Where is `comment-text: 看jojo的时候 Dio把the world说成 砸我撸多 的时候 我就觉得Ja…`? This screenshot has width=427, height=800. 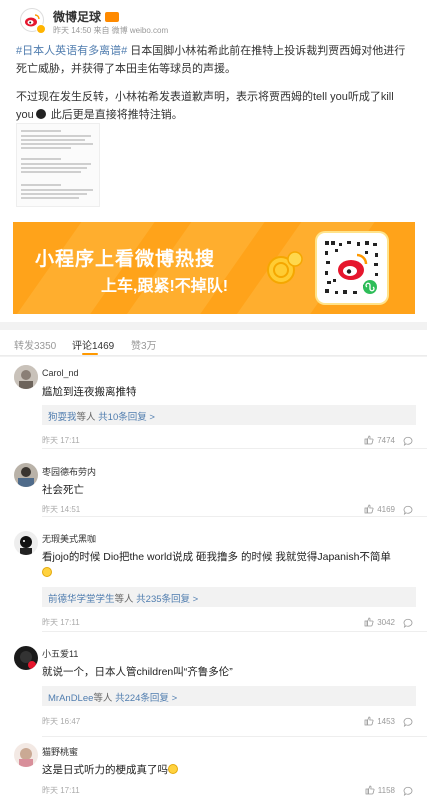 comment-text: 看jojo的时候 Dio把the world说成 砸我撸多 的时候 我就觉得Ja… is located at coordinates (216, 557).